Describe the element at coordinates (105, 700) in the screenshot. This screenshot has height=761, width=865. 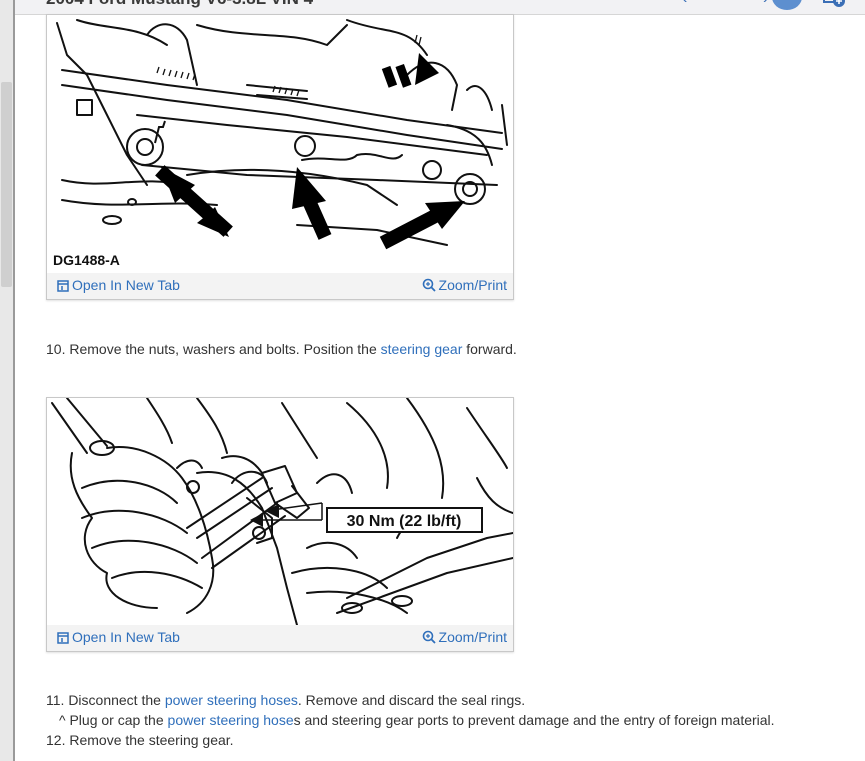
I see `step-11-text: 11. Disconnect the` at that location.